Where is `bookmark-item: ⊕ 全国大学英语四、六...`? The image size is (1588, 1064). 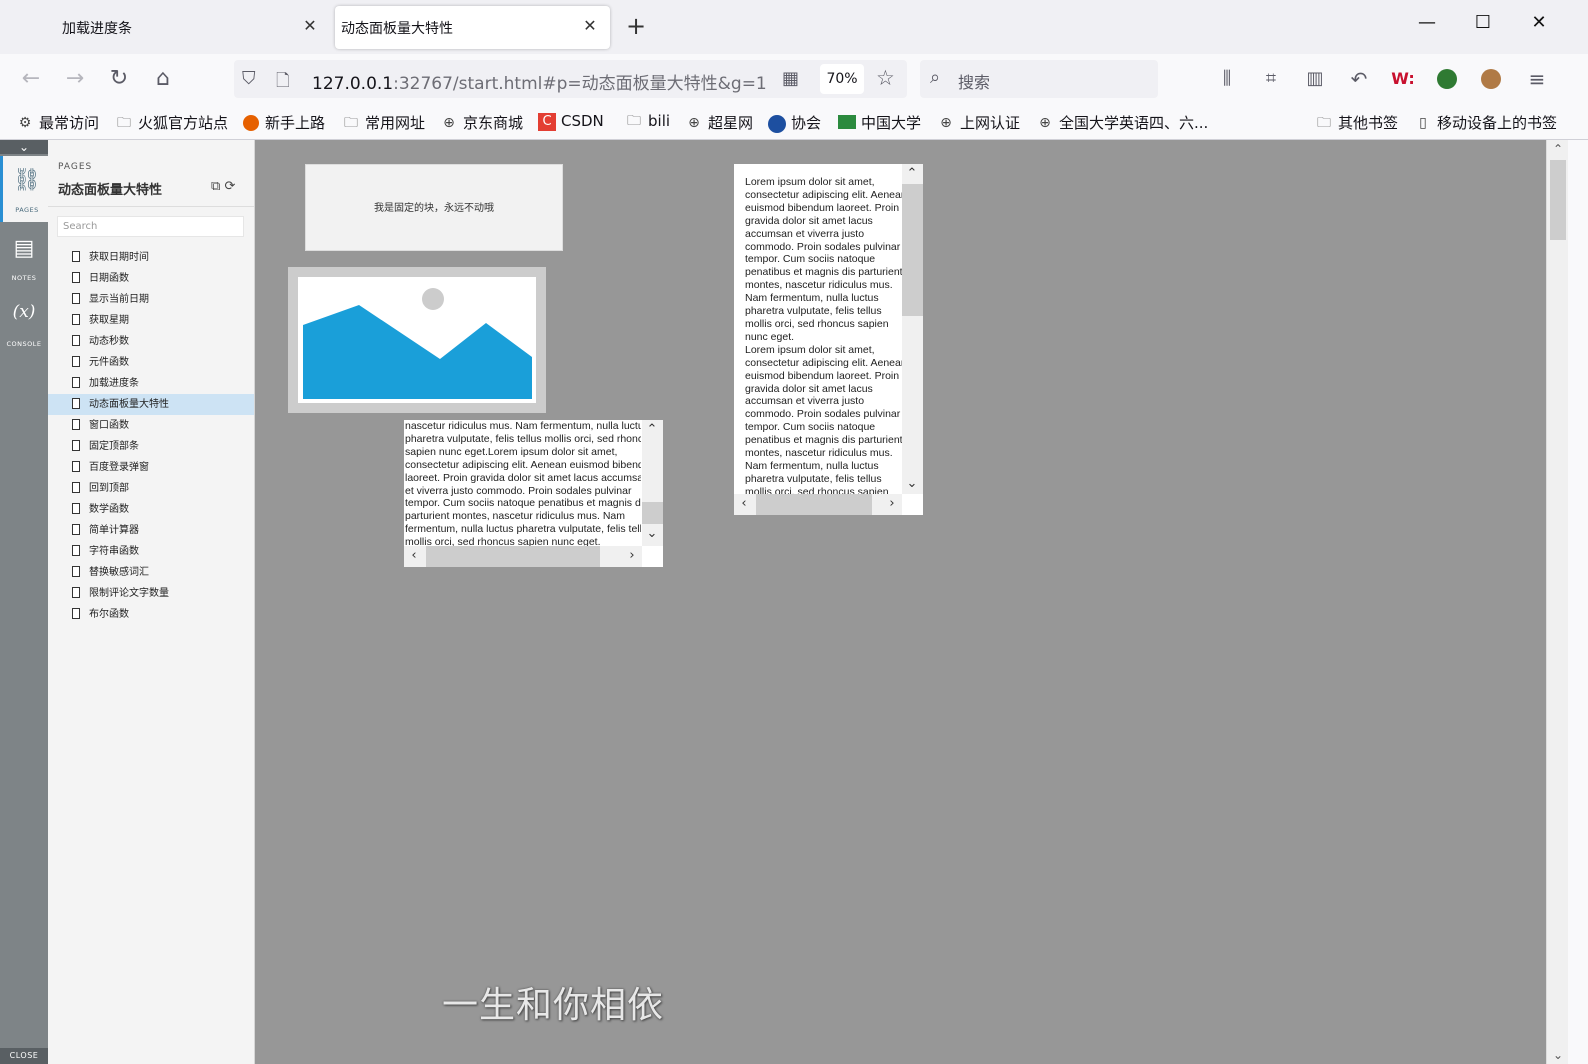 bookmark-item: ⊕ 全国大学英语四、六... is located at coordinates (1122, 122).